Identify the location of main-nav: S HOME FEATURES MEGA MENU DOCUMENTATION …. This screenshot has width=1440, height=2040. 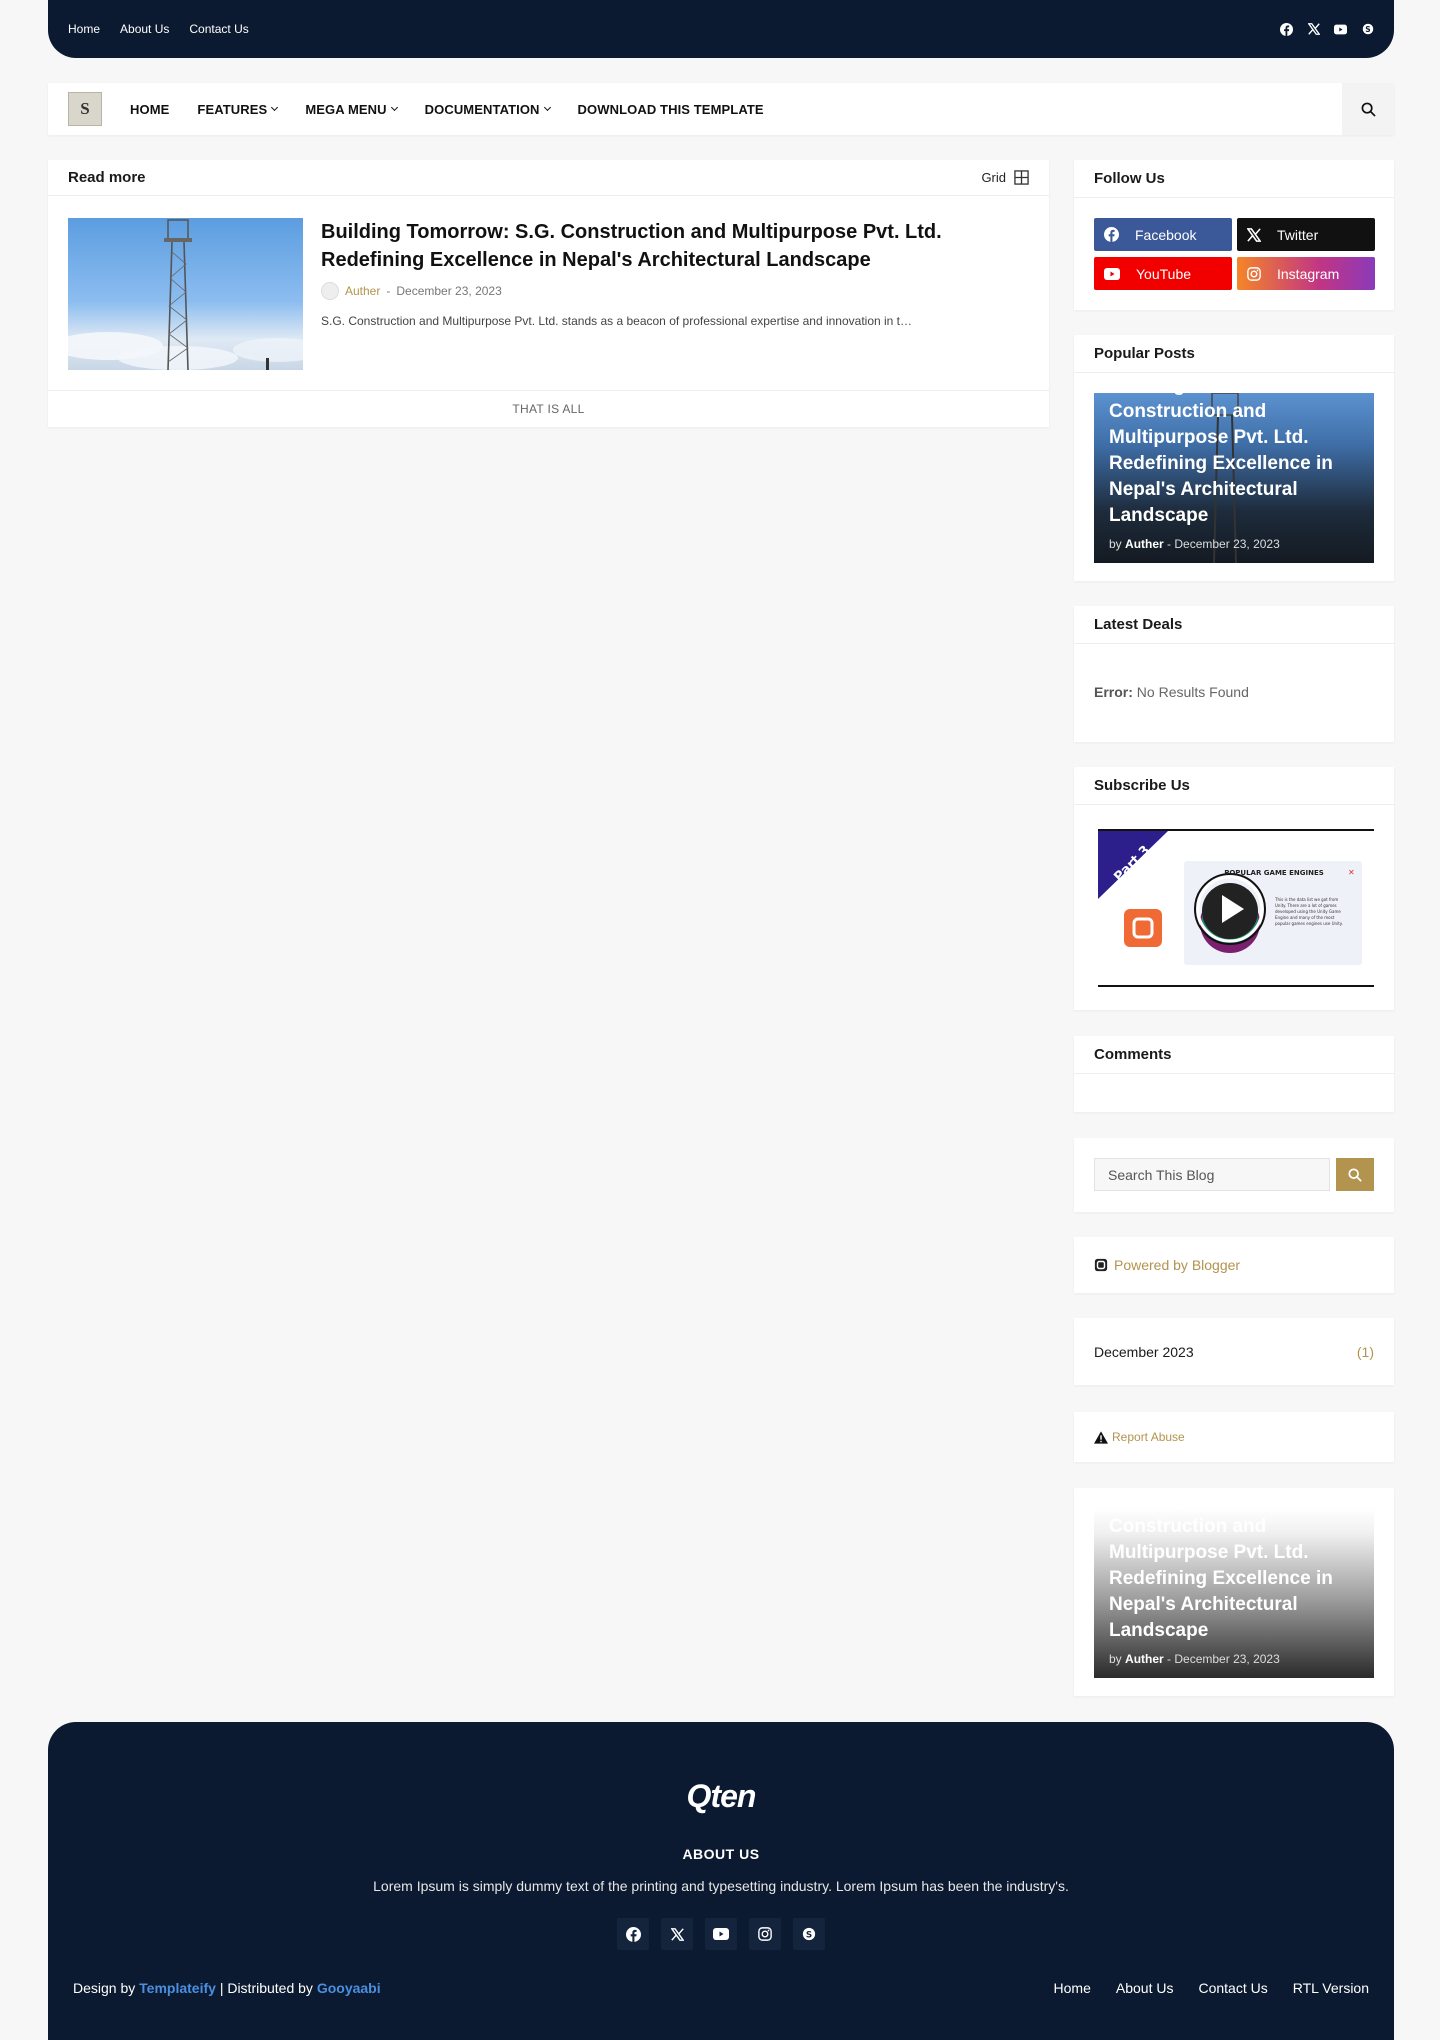
(721, 109).